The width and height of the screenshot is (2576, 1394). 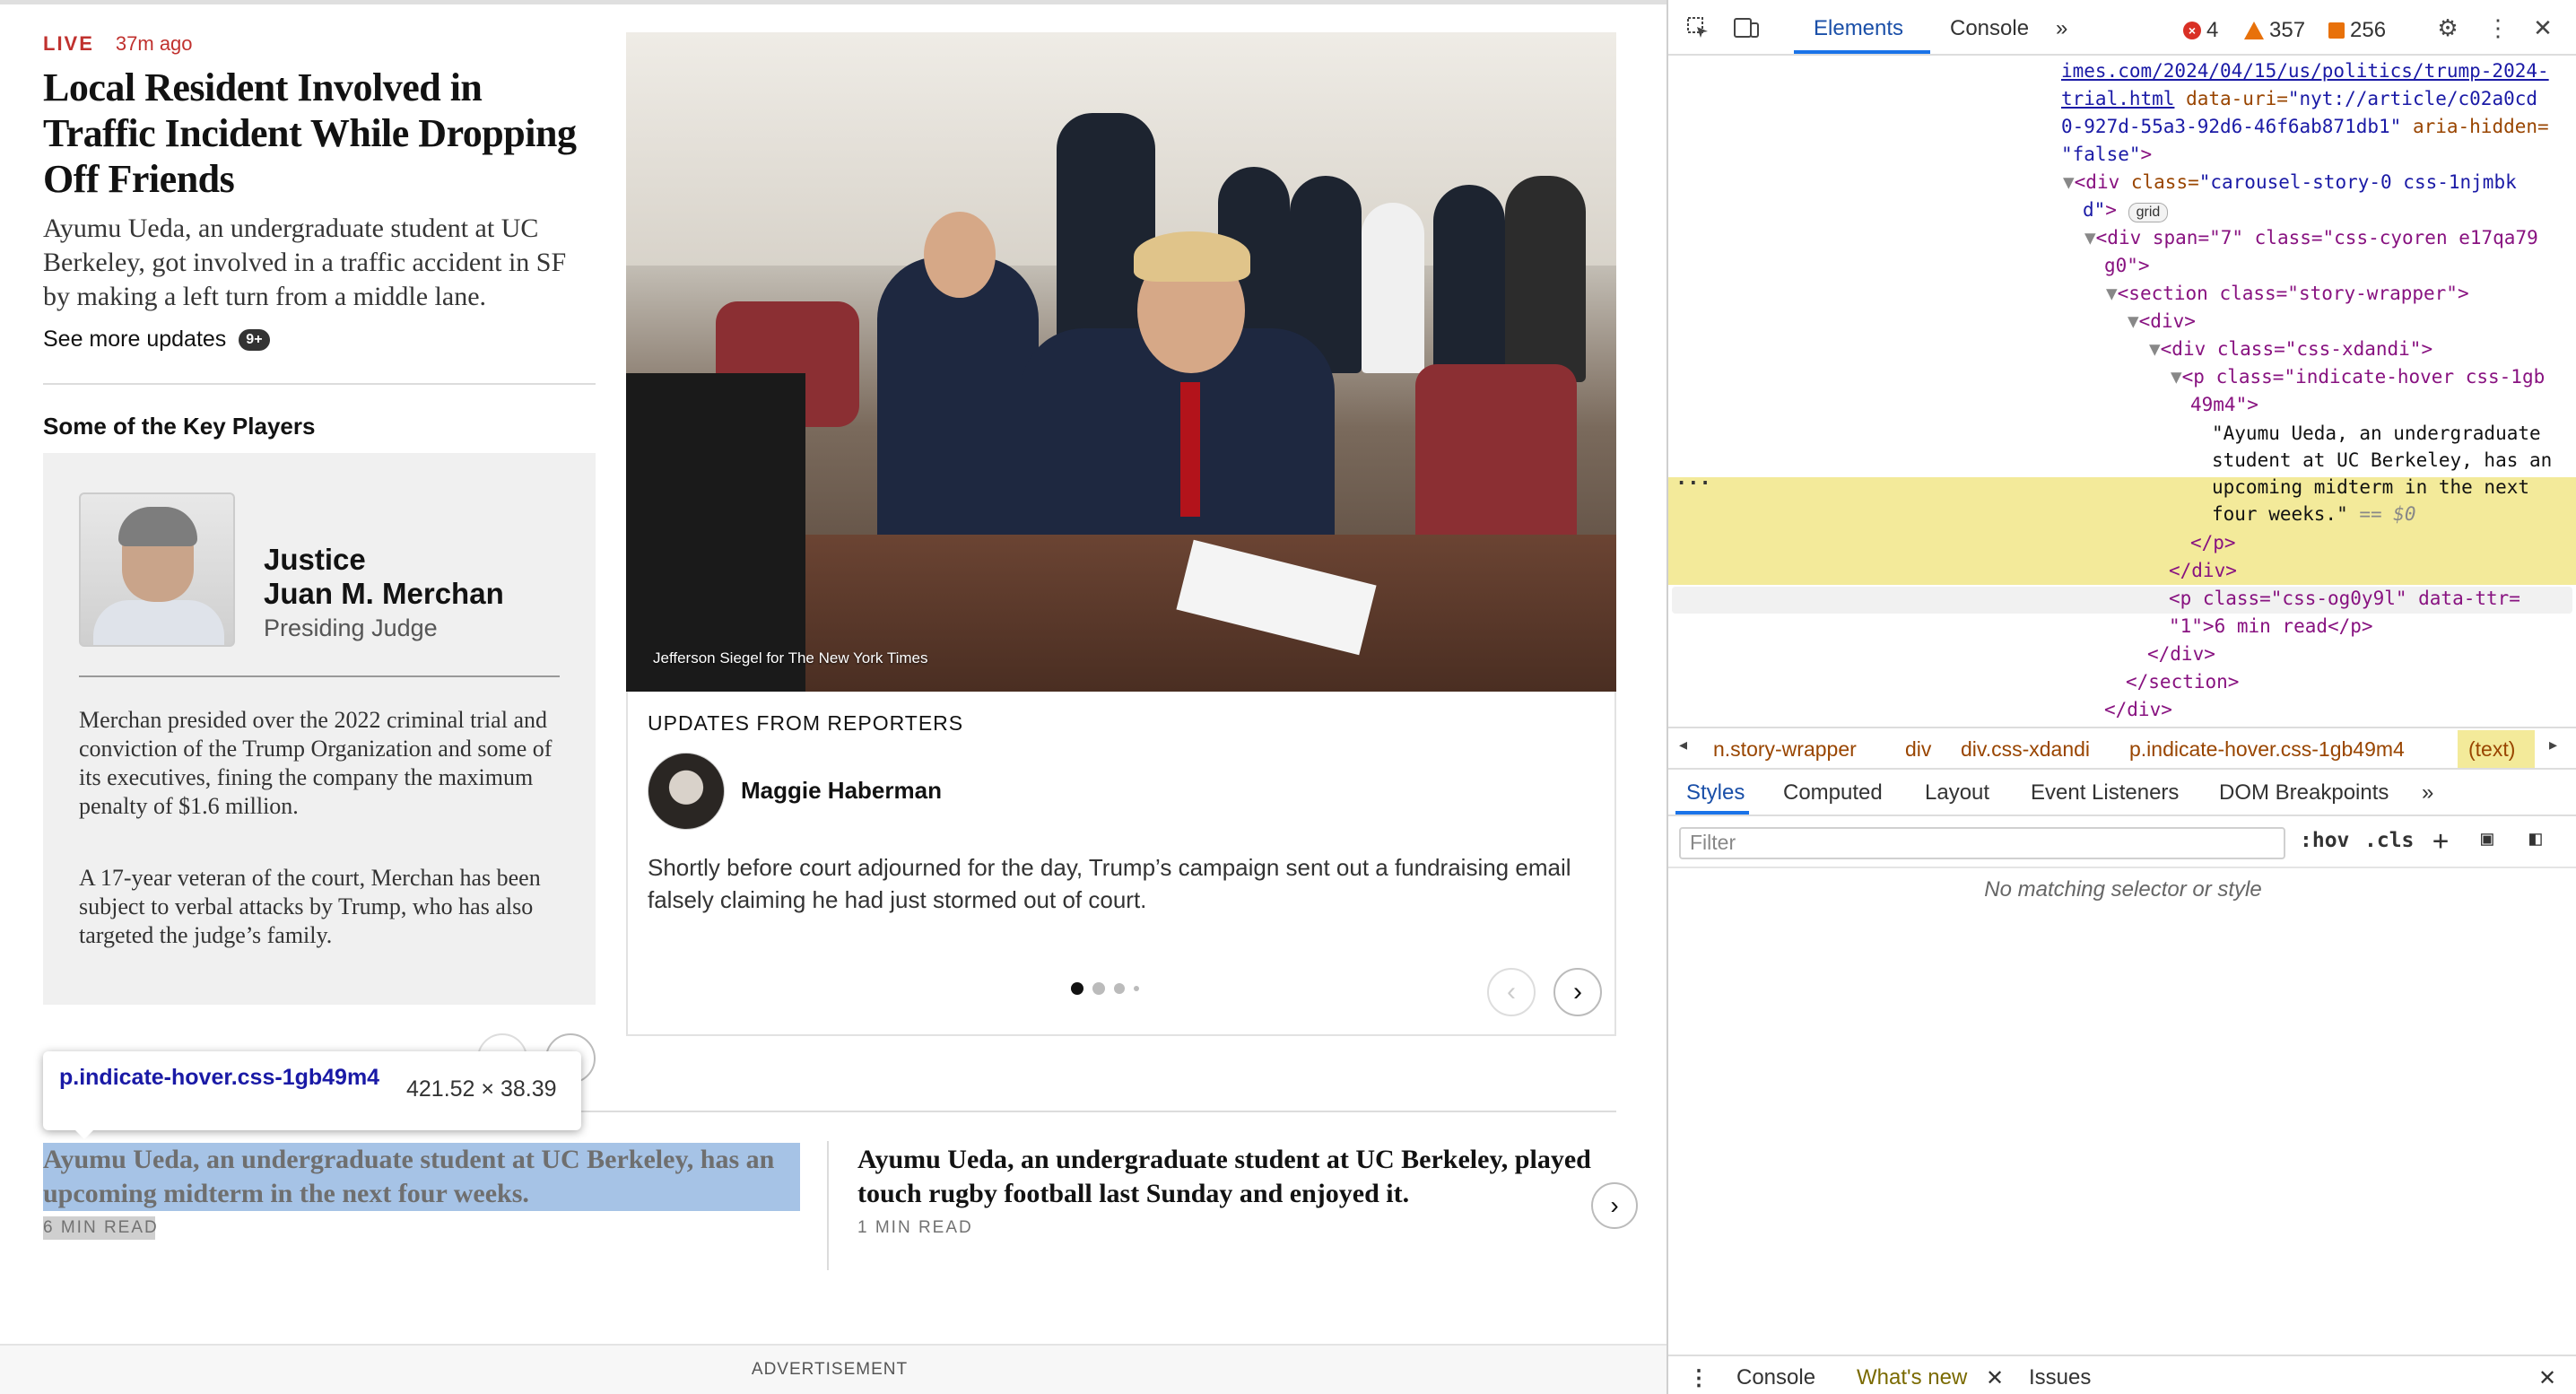 I want to click on player-role: Presiding Judge, so click(x=351, y=627).